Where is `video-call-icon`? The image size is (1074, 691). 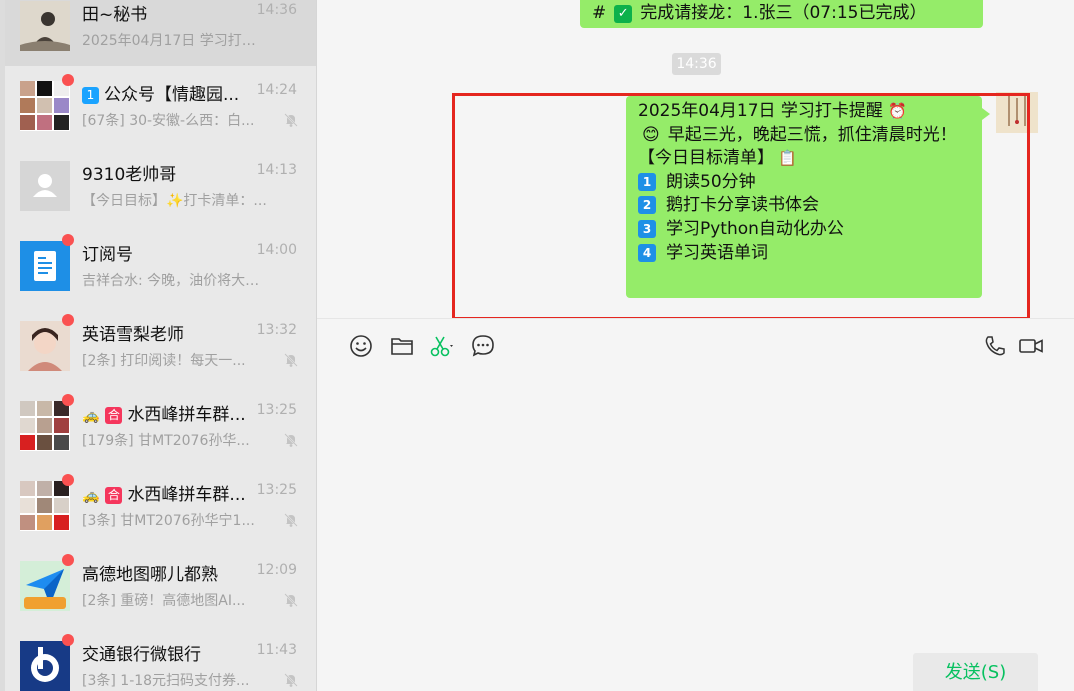
video-call-icon is located at coordinates (1031, 346).